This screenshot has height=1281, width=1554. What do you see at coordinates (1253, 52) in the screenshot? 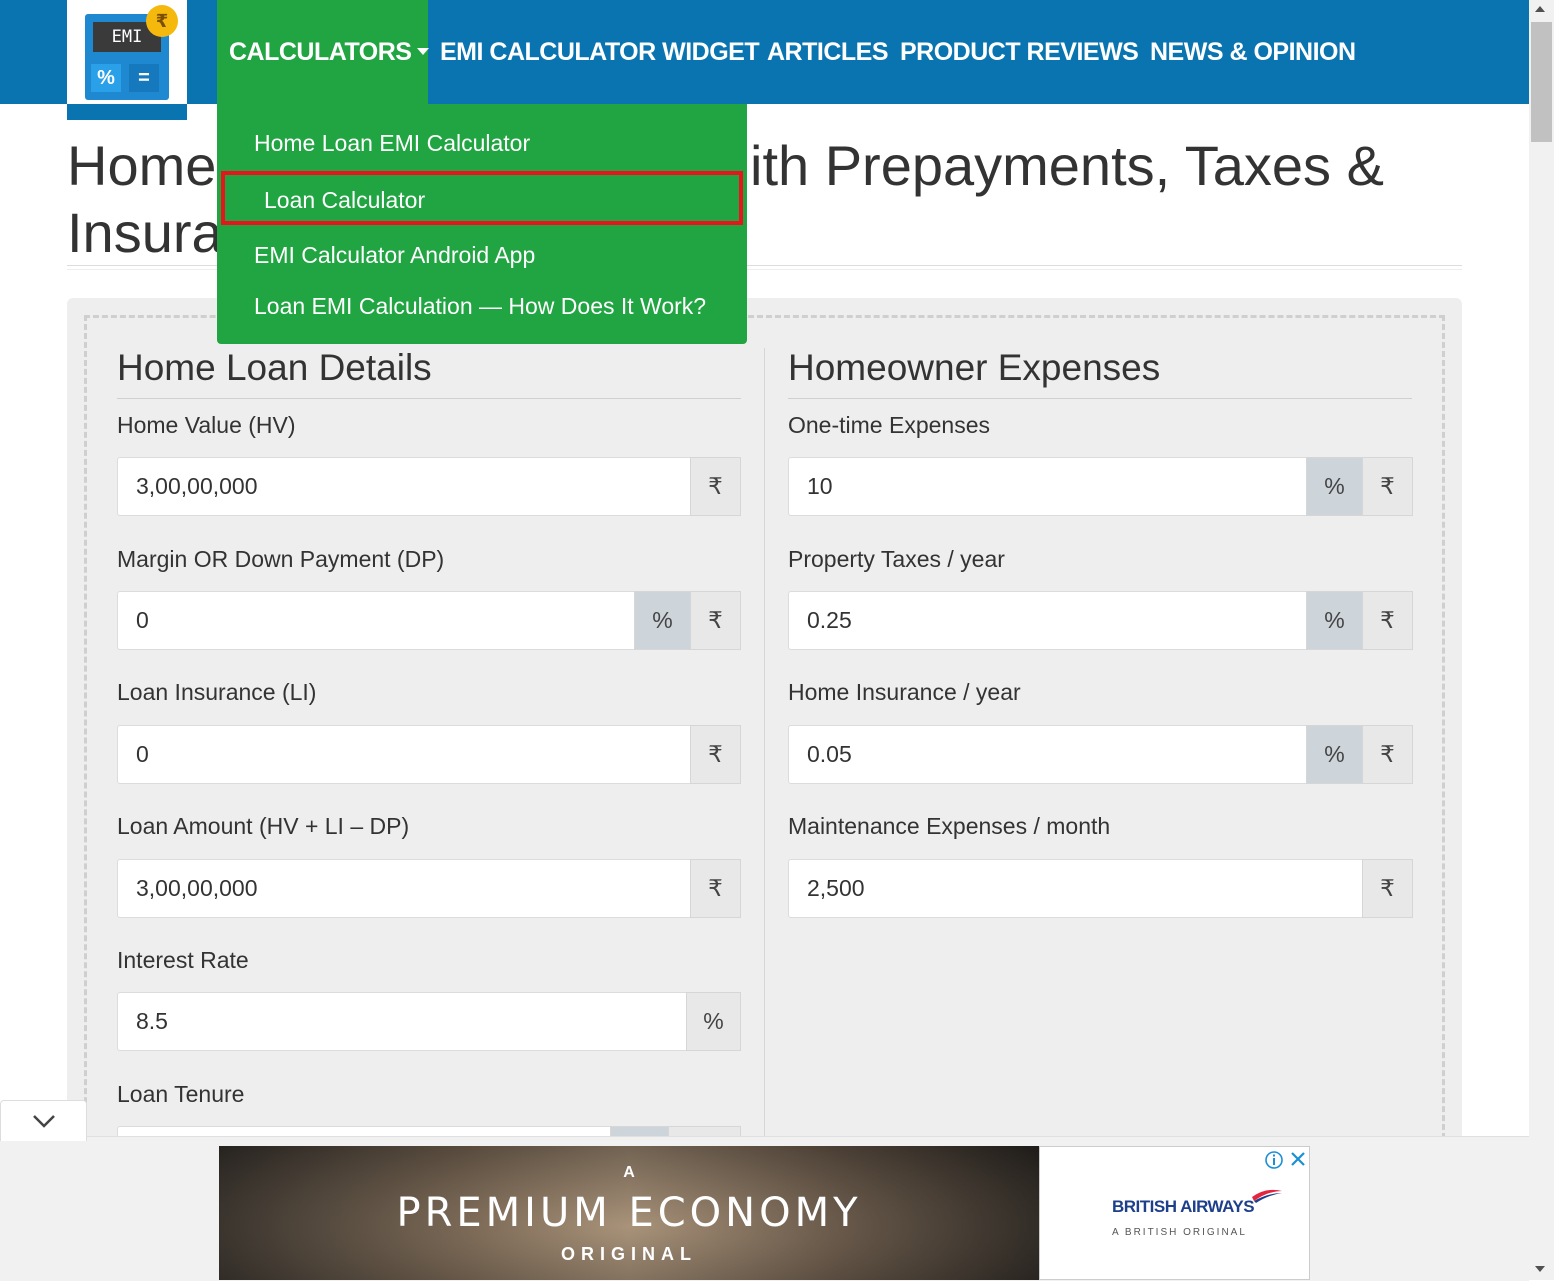
I see `nav-news-opinion: NEWS & OPINION` at bounding box center [1253, 52].